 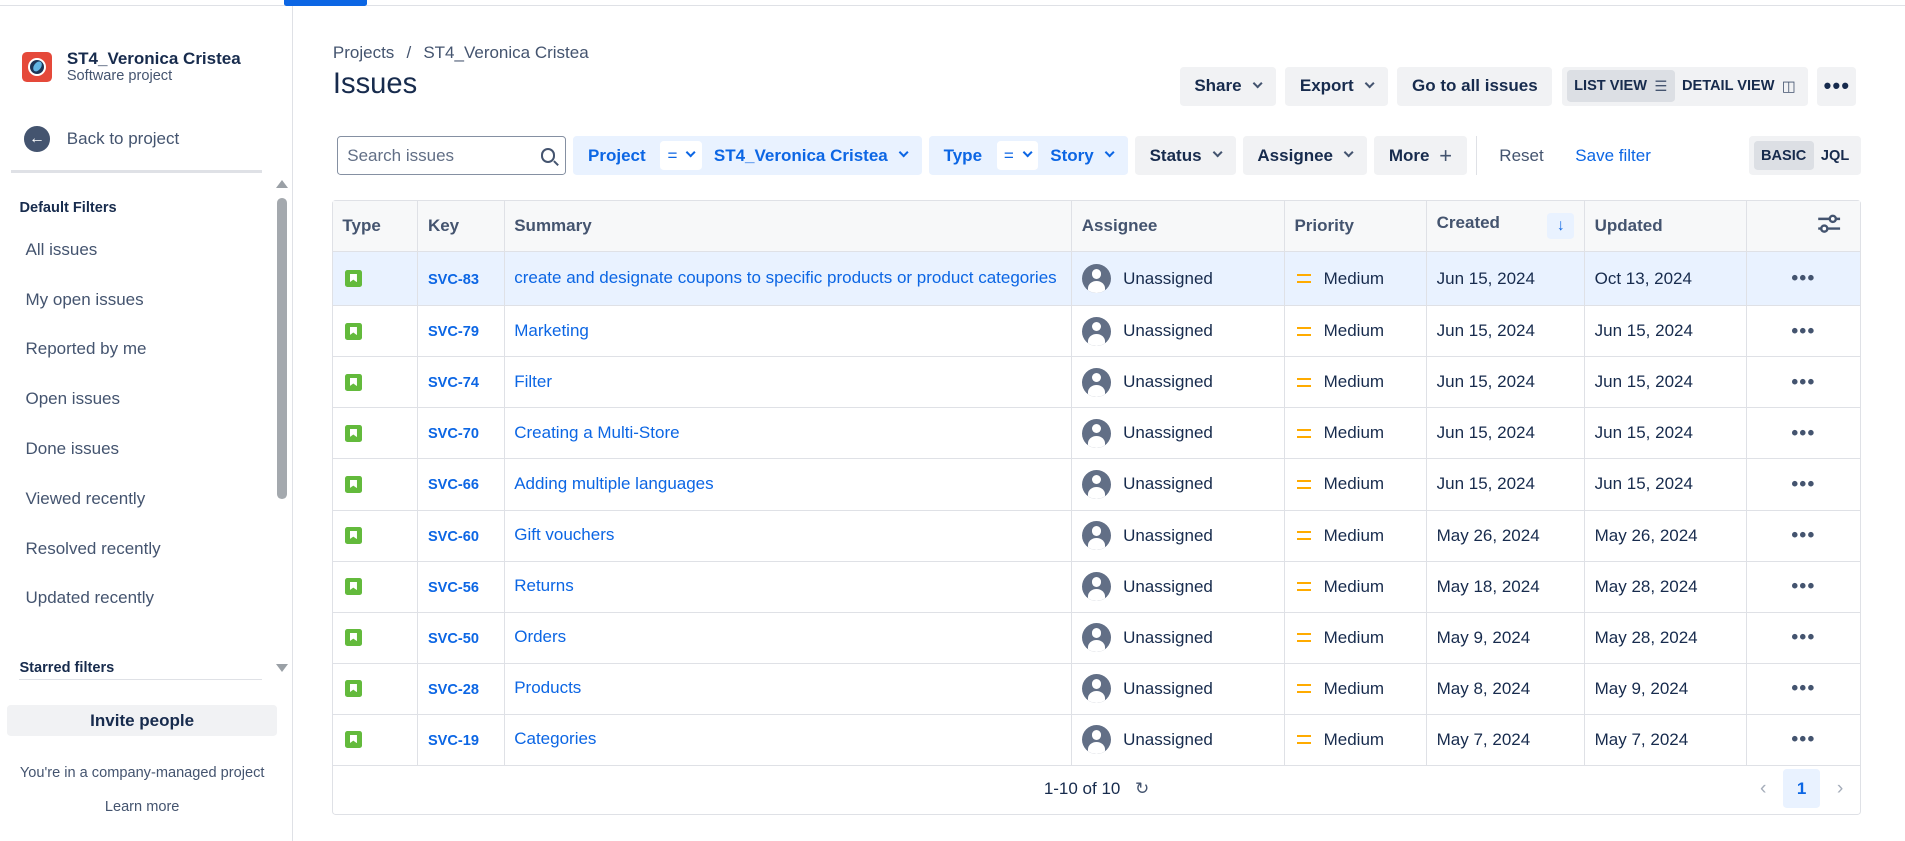 I want to click on scroll-up-icon, so click(x=281, y=184).